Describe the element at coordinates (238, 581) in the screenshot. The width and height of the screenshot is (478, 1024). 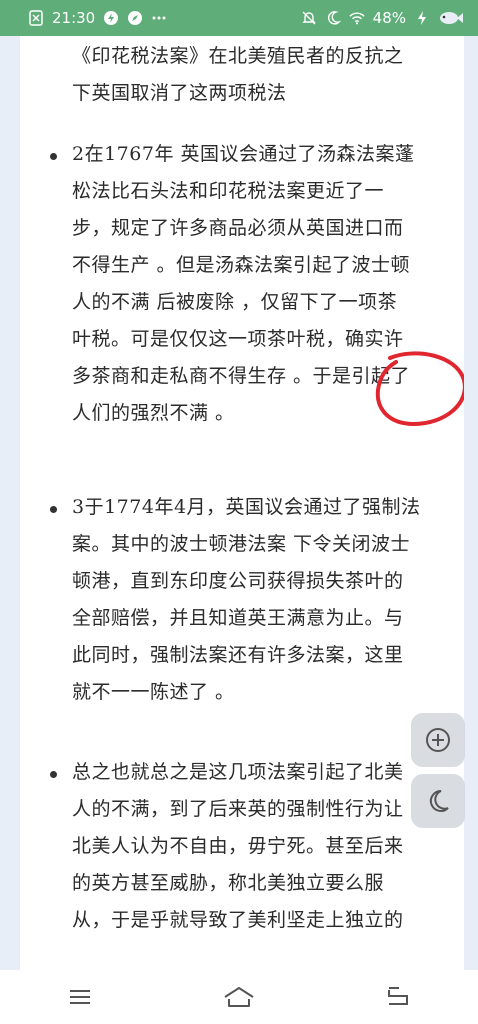
I see `text-line: 顿港，直到东印度公司获得损失茶叶的` at that location.